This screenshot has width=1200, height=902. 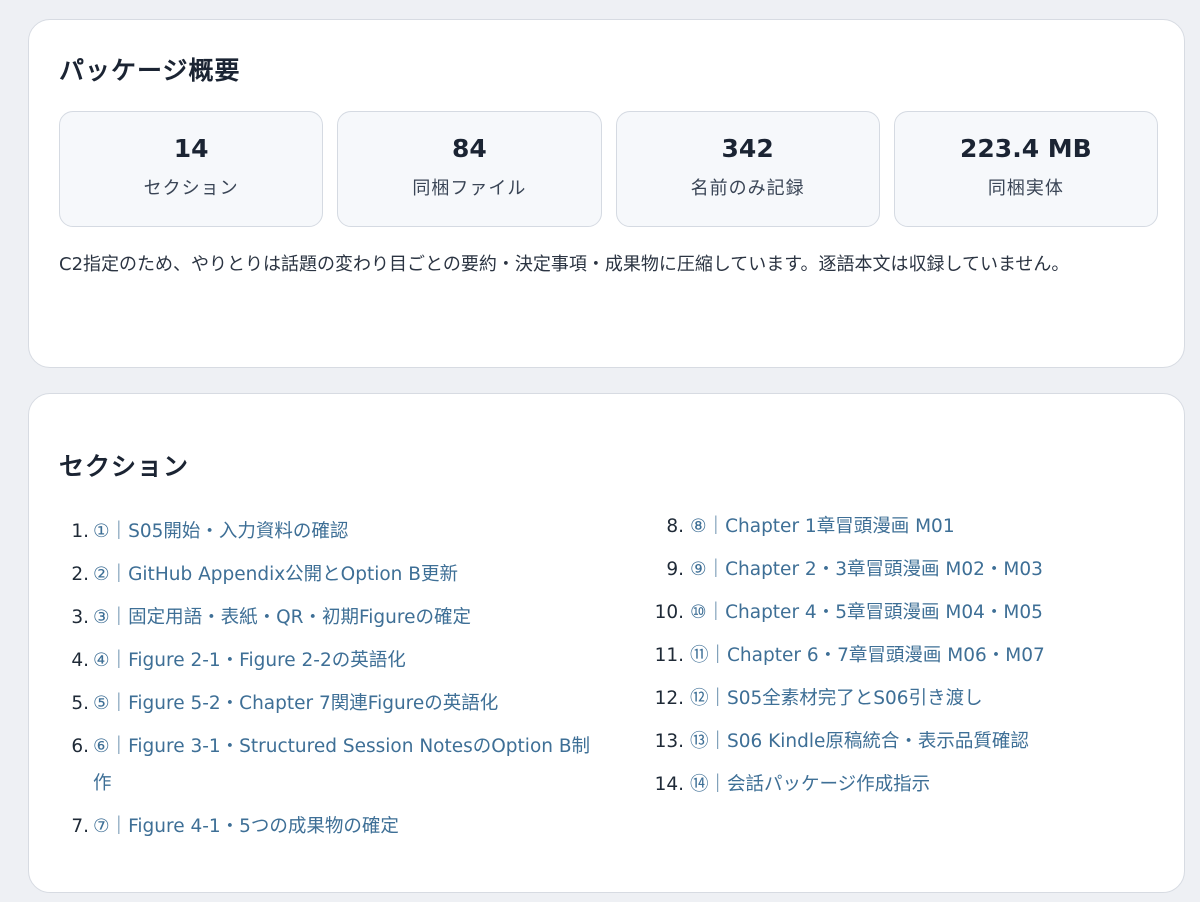 What do you see at coordinates (80, 617) in the screenshot?
I see `section-number: 3.` at bounding box center [80, 617].